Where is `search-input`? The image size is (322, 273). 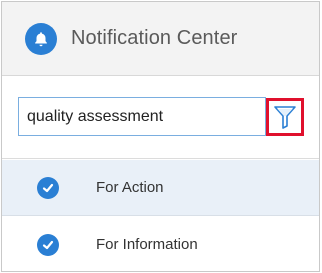
search-input is located at coordinates (142, 116).